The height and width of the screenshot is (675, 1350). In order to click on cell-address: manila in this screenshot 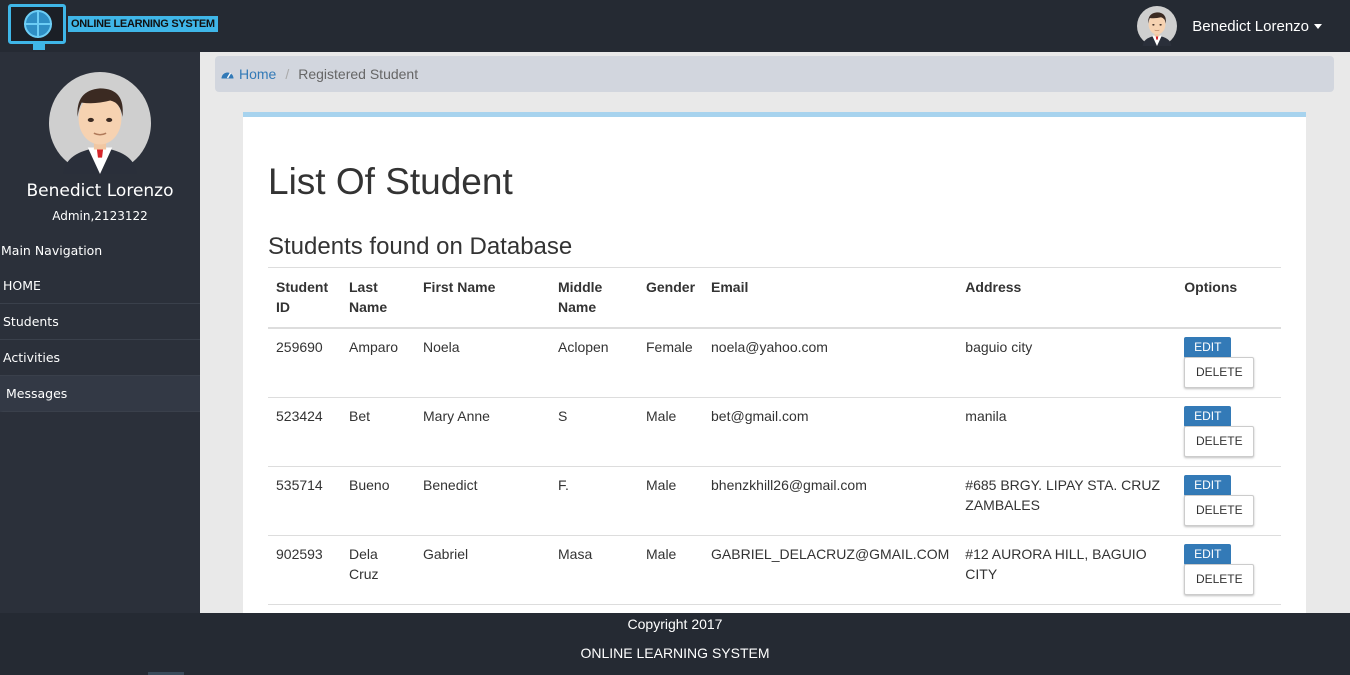, I will do `click(1067, 431)`.